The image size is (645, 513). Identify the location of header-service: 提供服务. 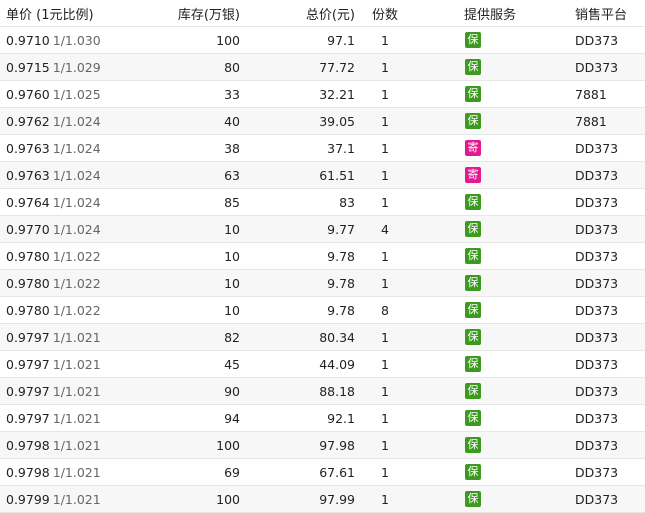
(467, 13).